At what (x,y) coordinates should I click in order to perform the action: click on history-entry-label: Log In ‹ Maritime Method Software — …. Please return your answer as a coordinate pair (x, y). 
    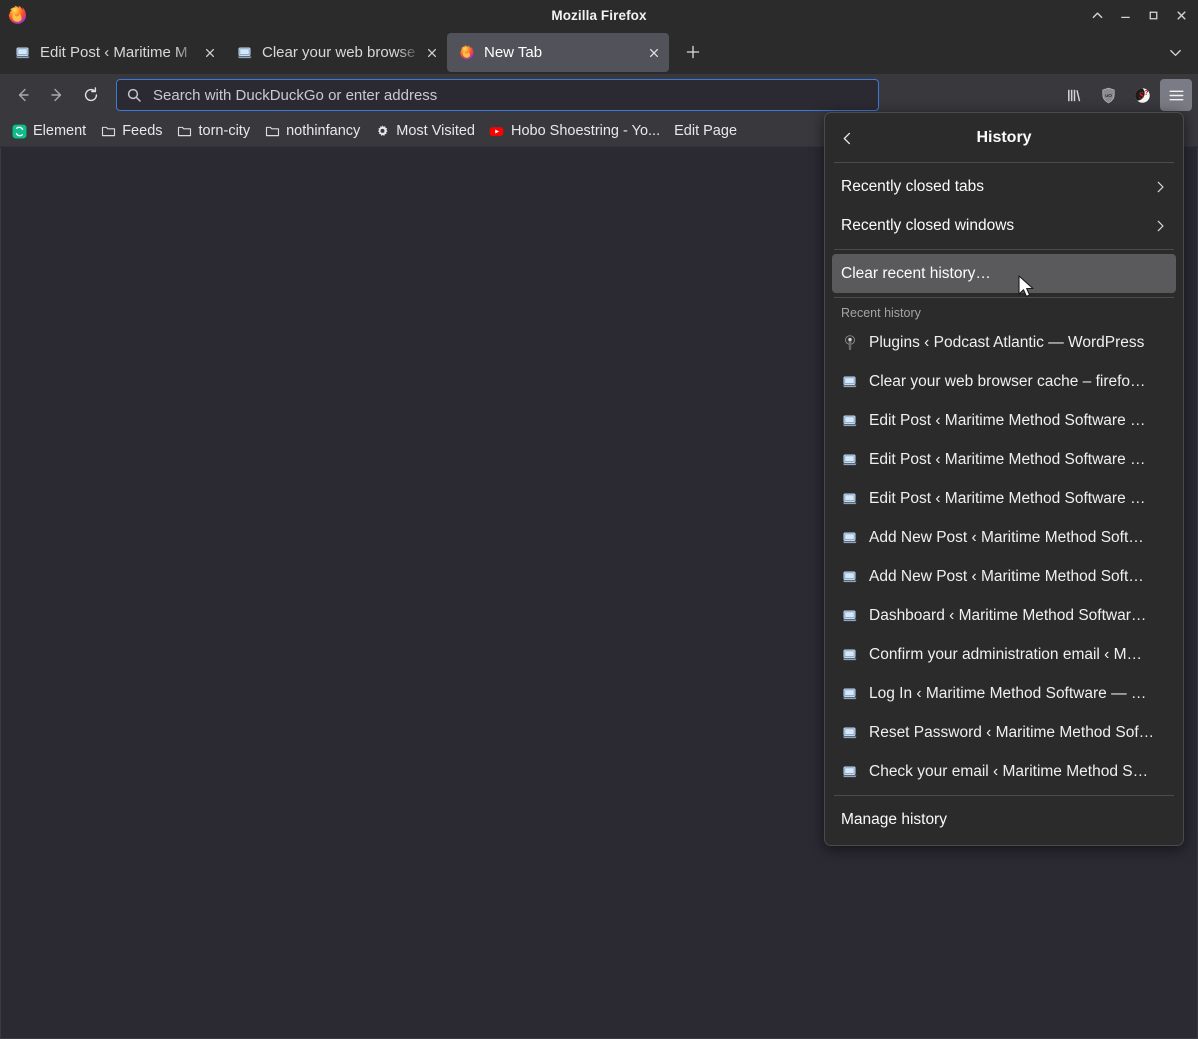
    Looking at the image, I should click on (1008, 693).